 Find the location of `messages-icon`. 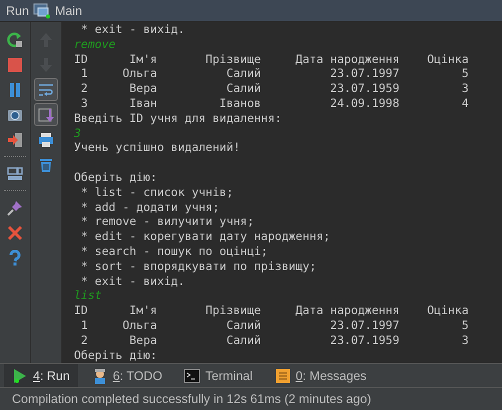

messages-icon is located at coordinates (282, 376).